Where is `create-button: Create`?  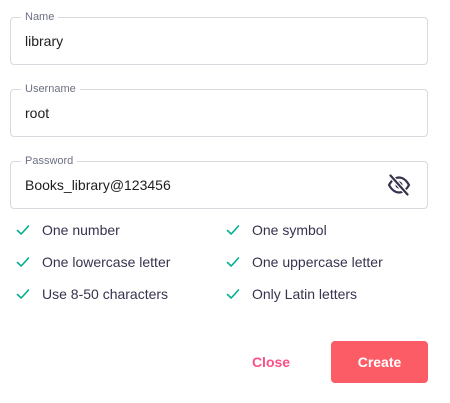 create-button: Create is located at coordinates (379, 362).